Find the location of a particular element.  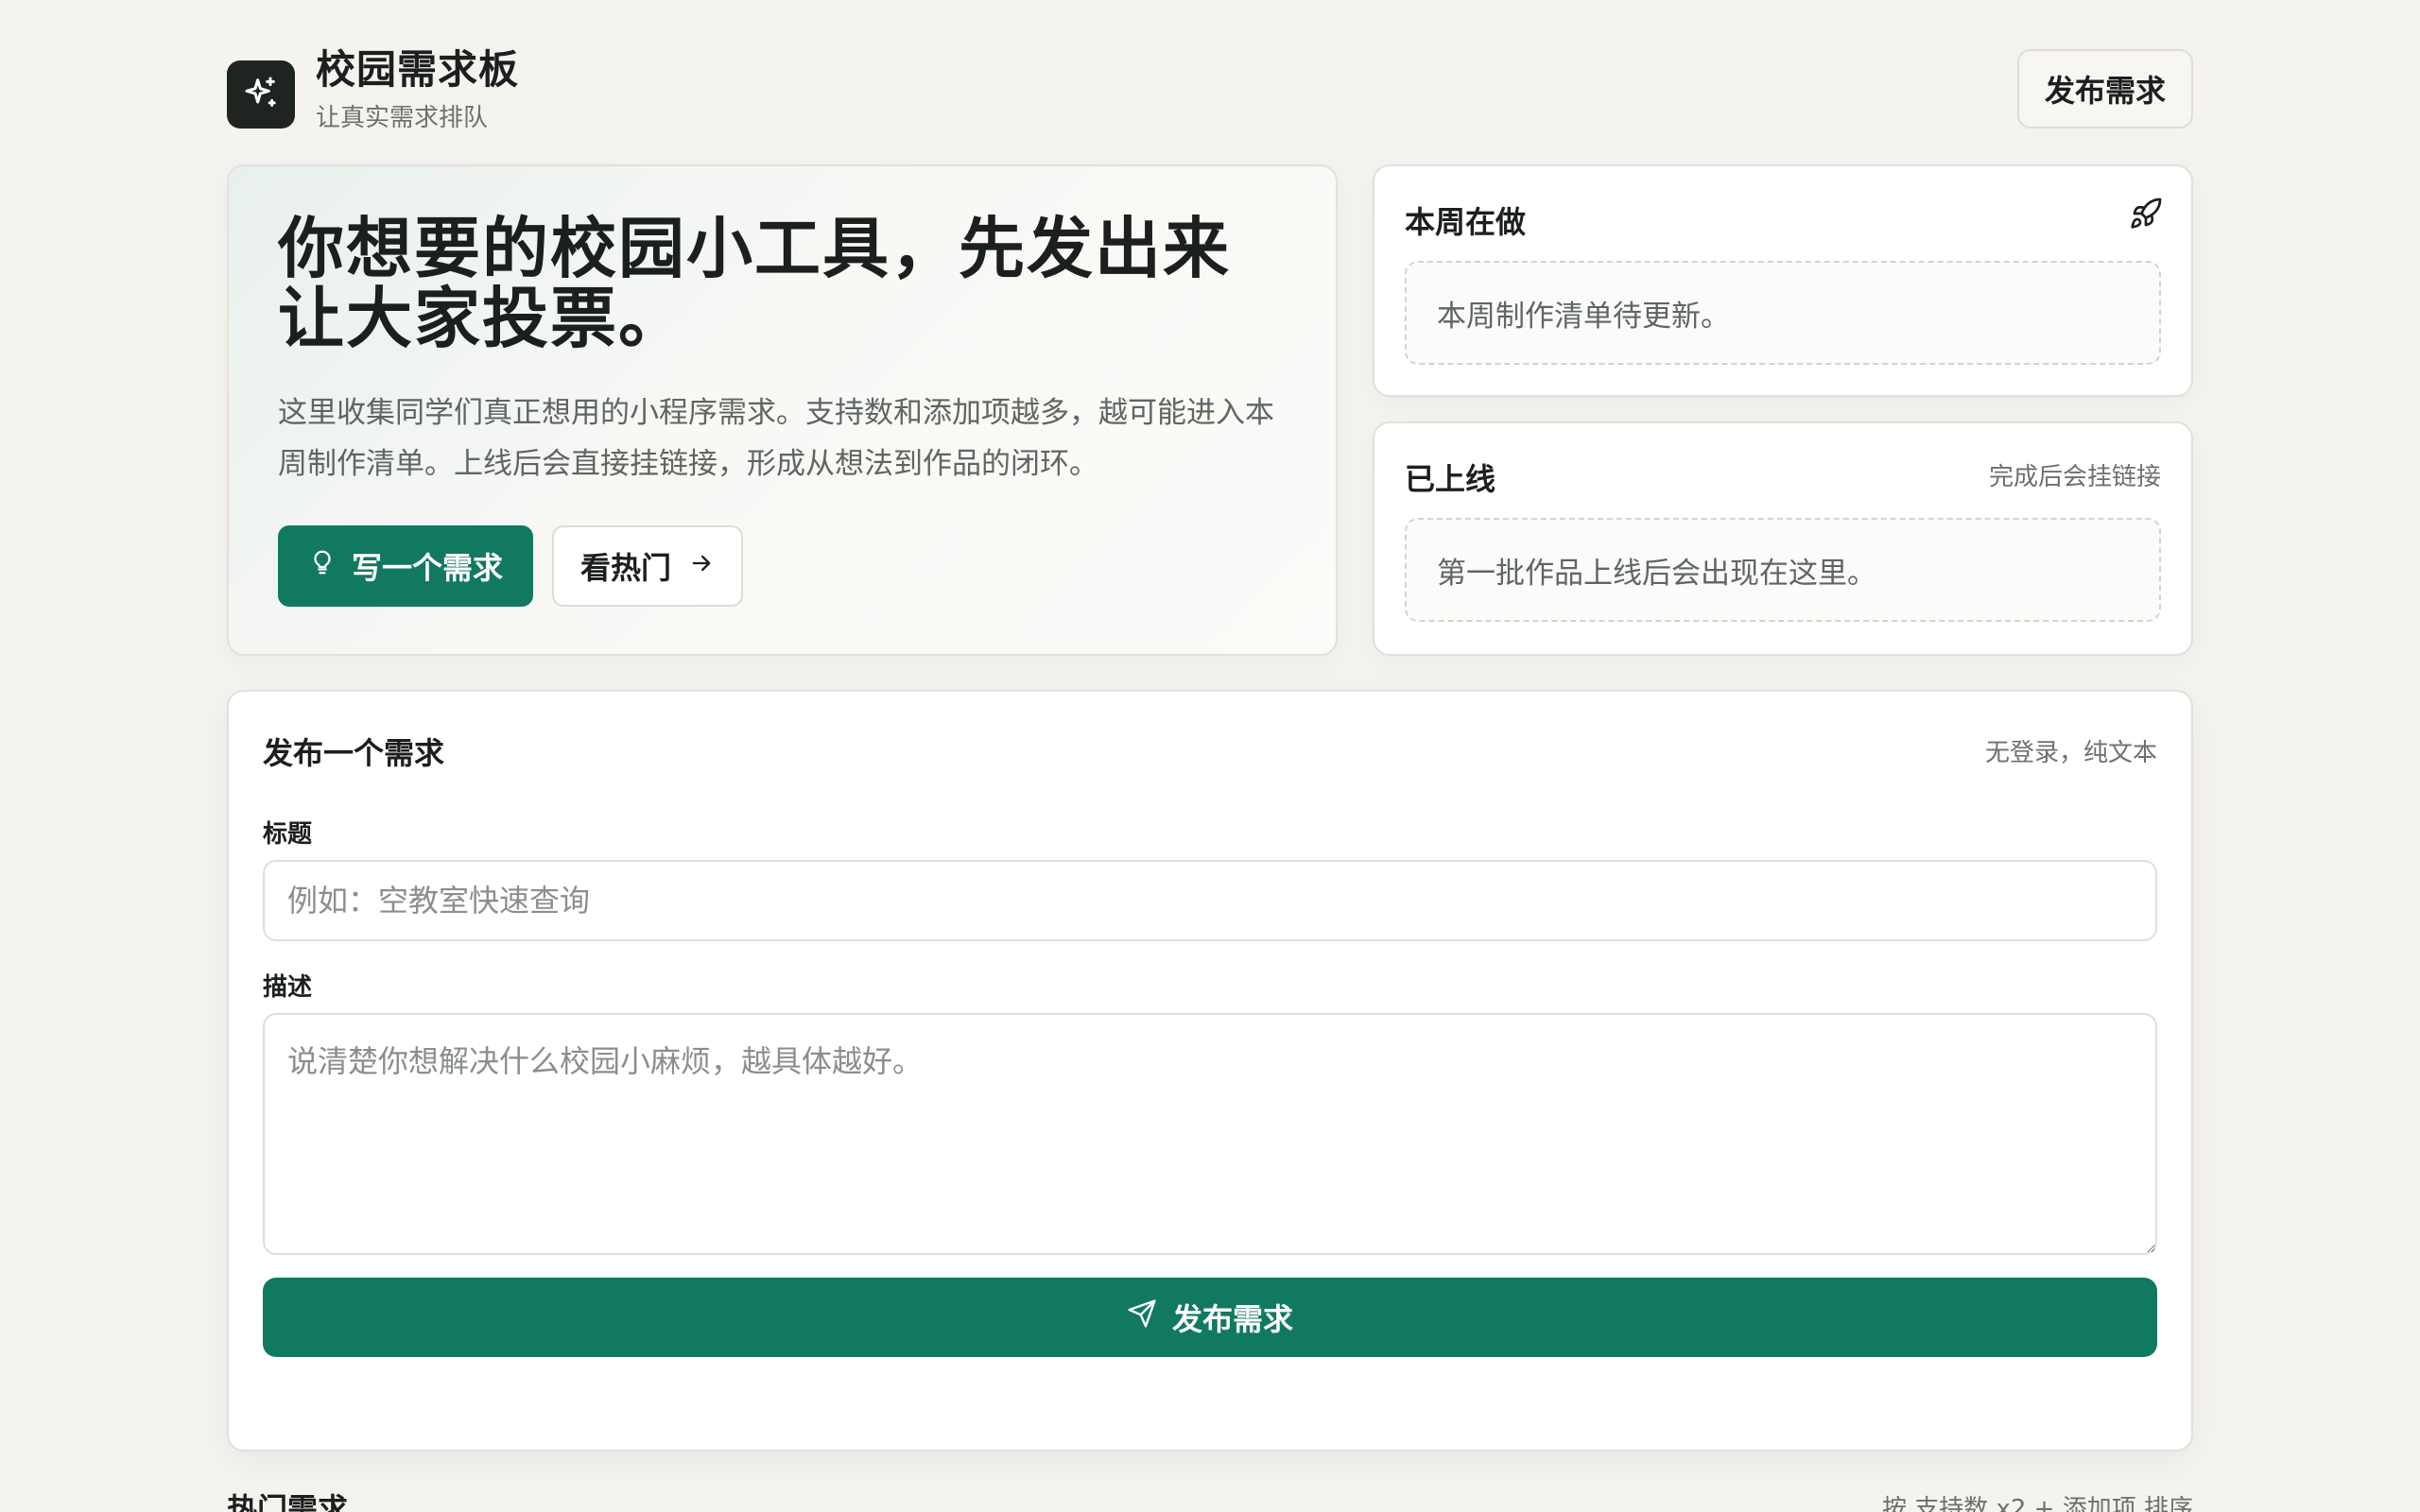

submit-label: 发布需求 is located at coordinates (1232, 1319).